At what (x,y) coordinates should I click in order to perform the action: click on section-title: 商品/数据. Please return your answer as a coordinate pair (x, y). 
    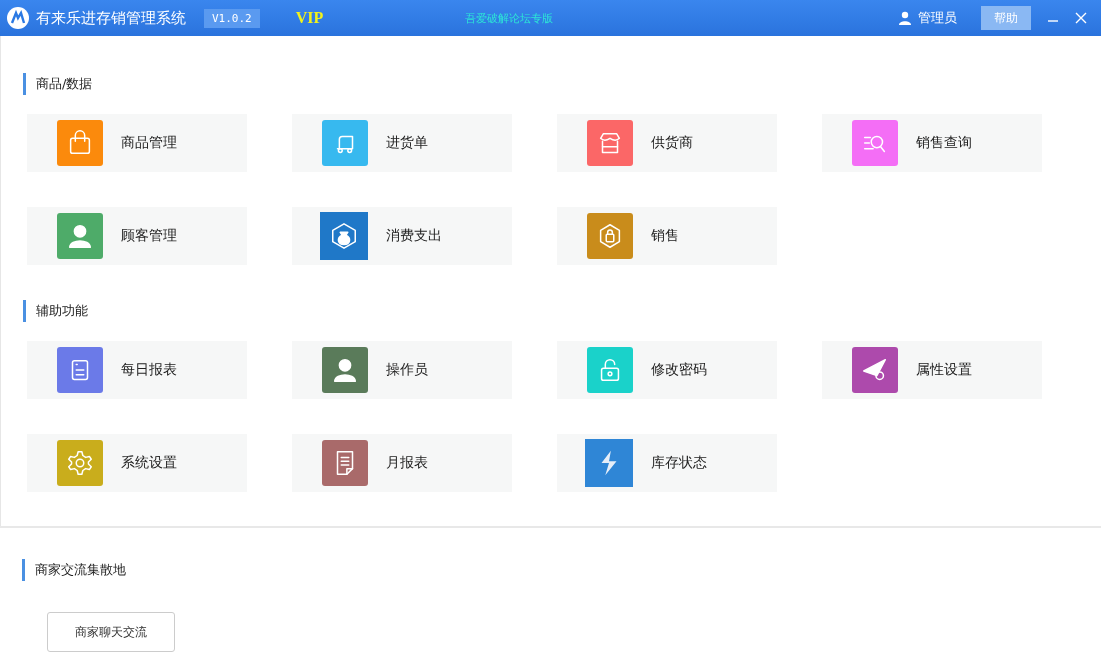
    Looking at the image, I should click on (64, 84).